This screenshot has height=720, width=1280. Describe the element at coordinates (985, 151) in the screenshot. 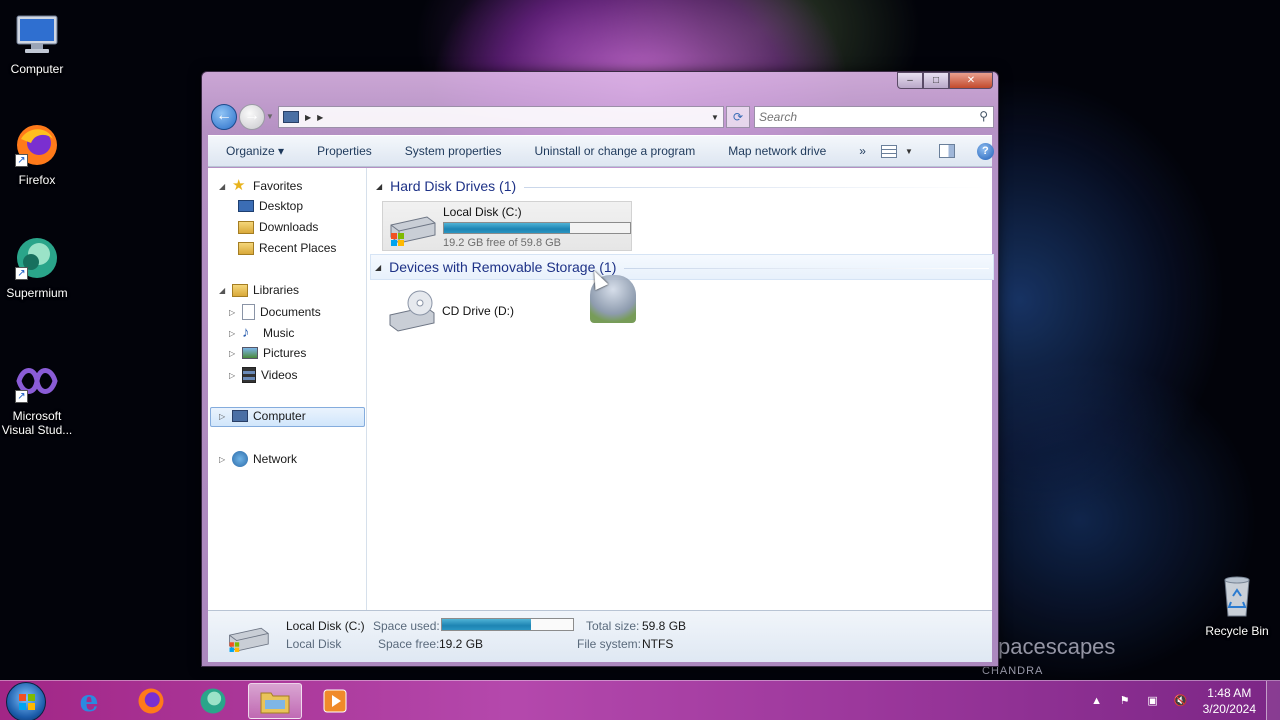

I see `help-icon: ?` at that location.